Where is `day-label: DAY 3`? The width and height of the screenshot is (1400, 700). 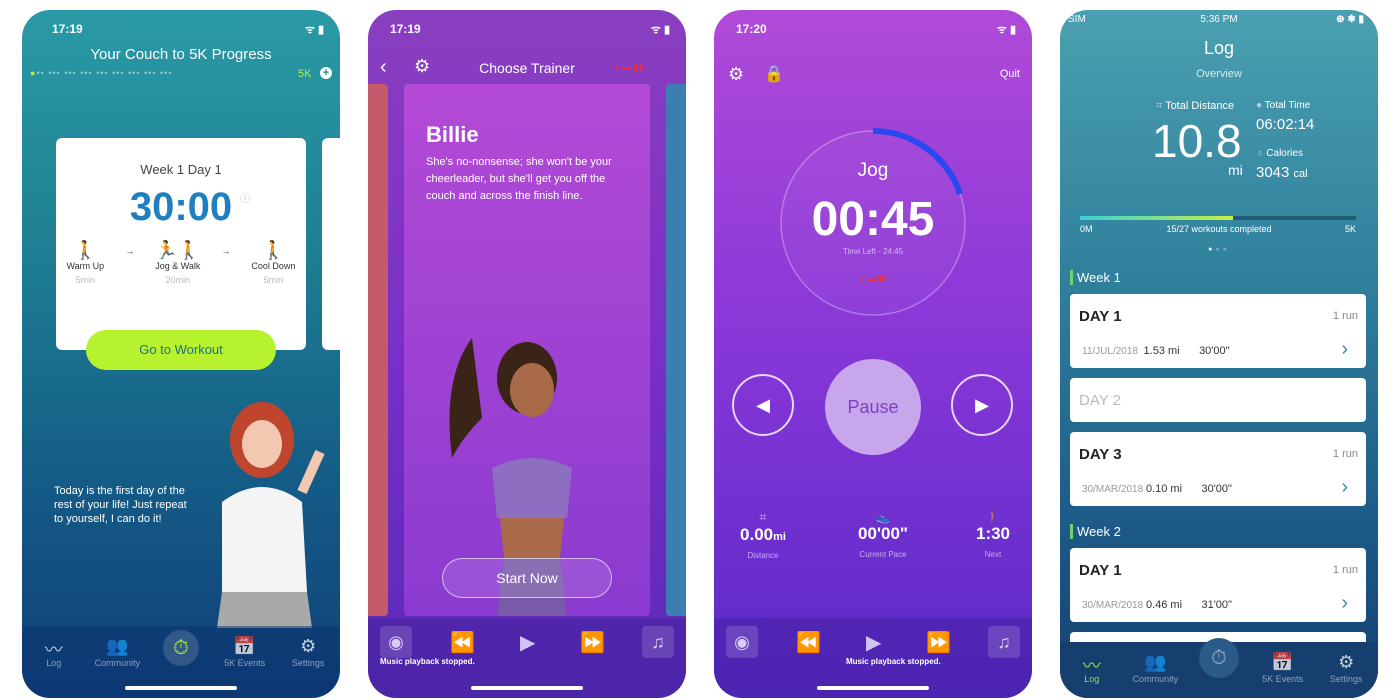 day-label: DAY 3 is located at coordinates (1100, 454).